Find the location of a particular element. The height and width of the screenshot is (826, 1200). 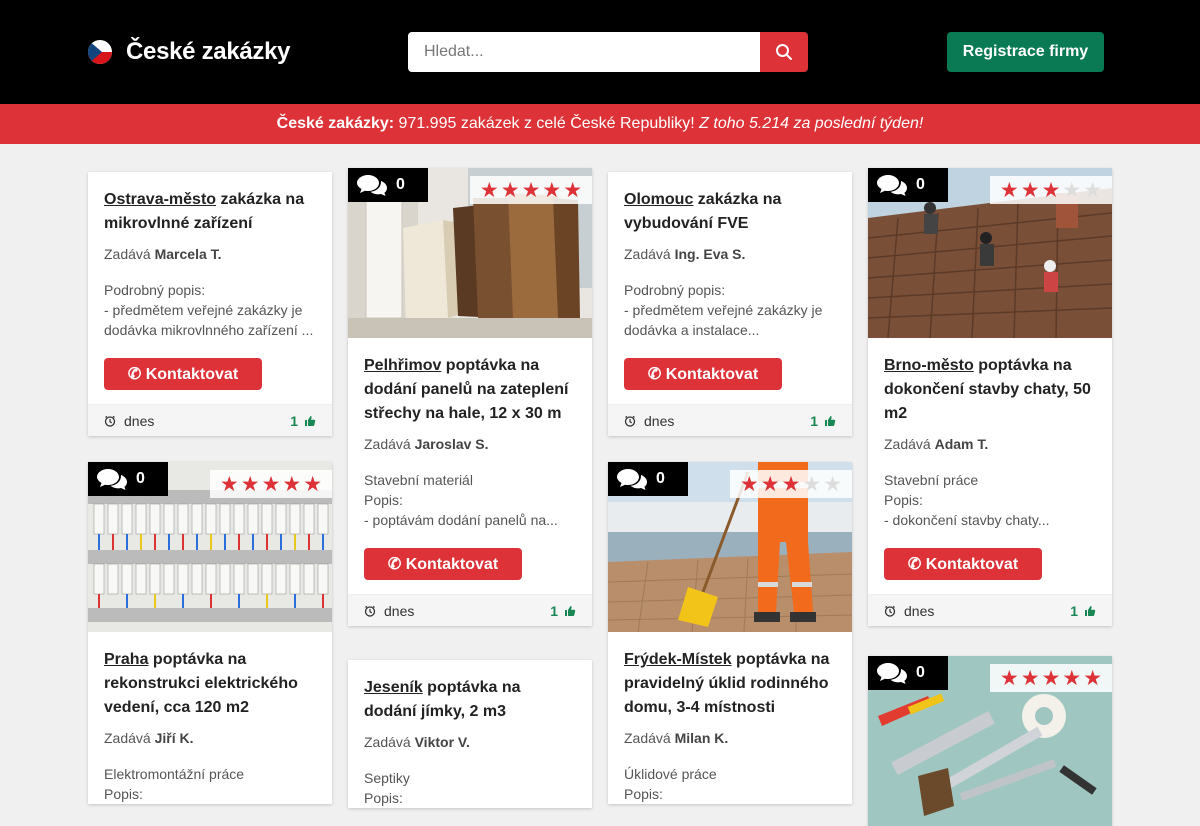

register-company-button: Registrace firmy is located at coordinates (1025, 52).